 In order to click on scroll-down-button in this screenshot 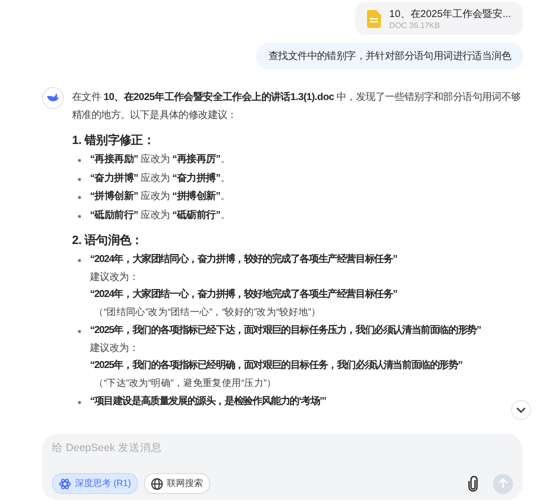, I will do `click(521, 410)`.